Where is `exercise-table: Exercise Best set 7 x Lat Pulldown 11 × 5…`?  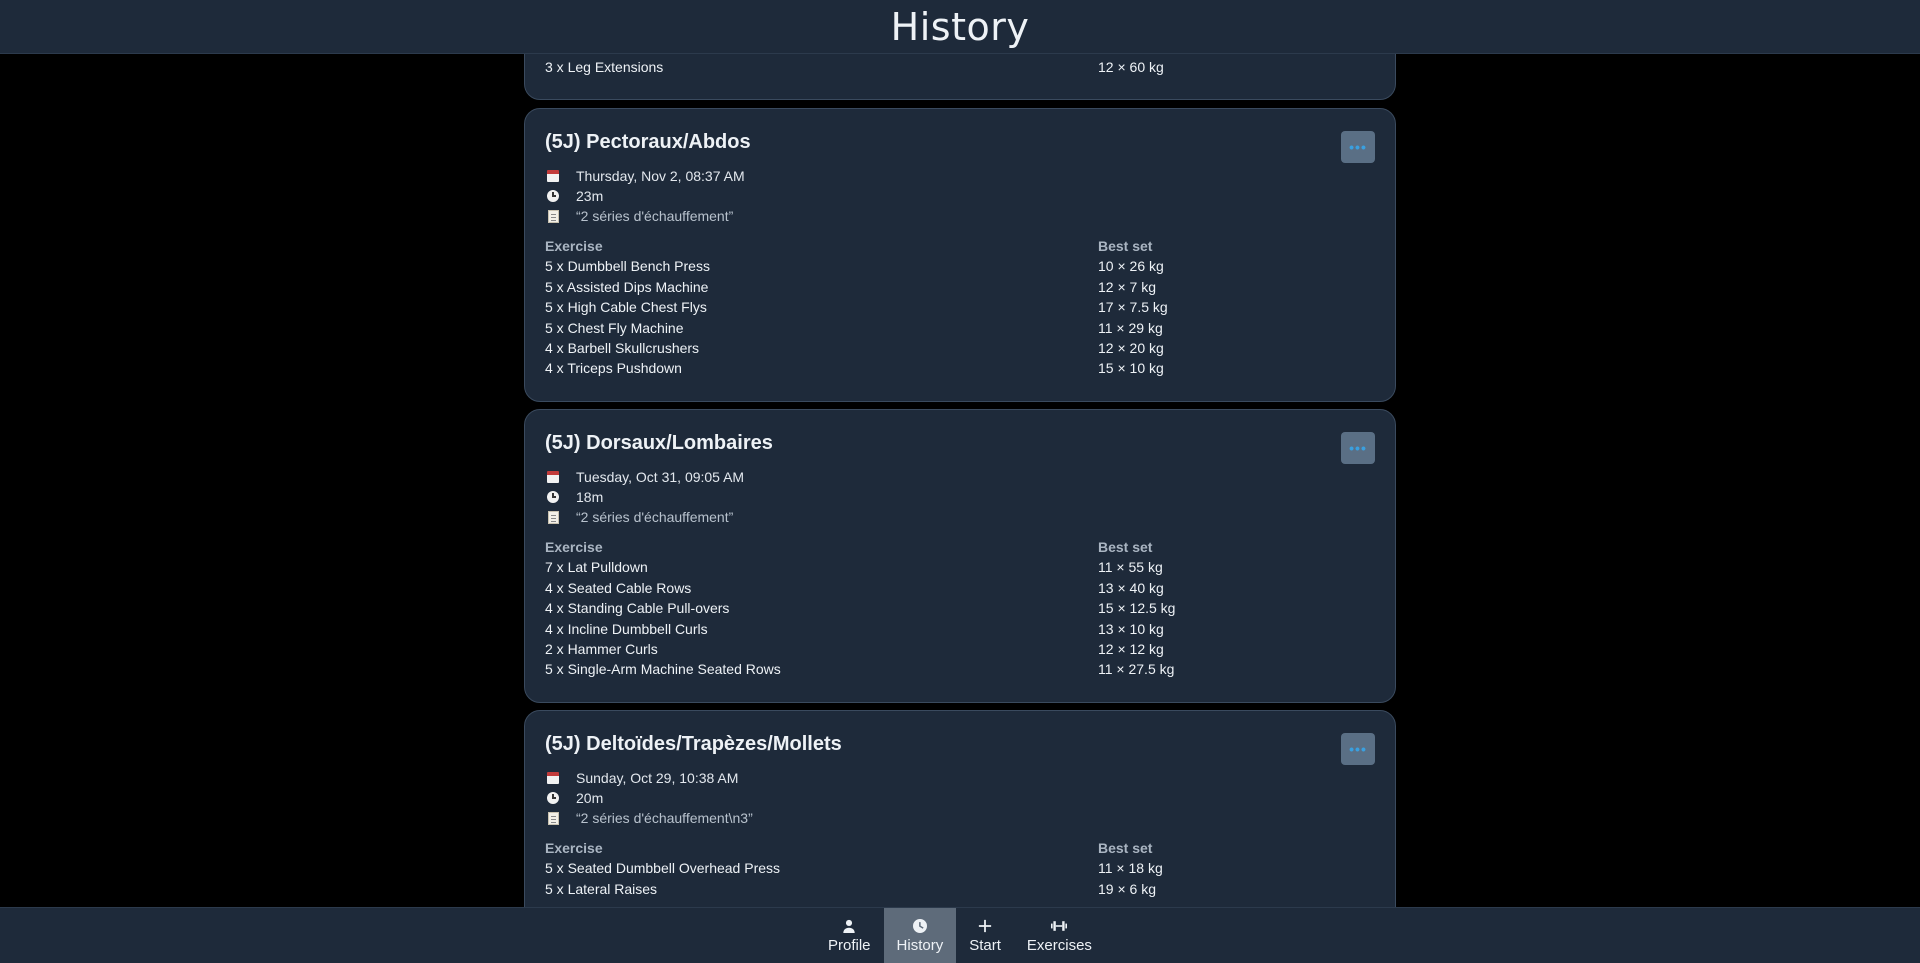
exercise-table: Exercise Best set 7 x Lat Pulldown 11 × 5… is located at coordinates (960, 610).